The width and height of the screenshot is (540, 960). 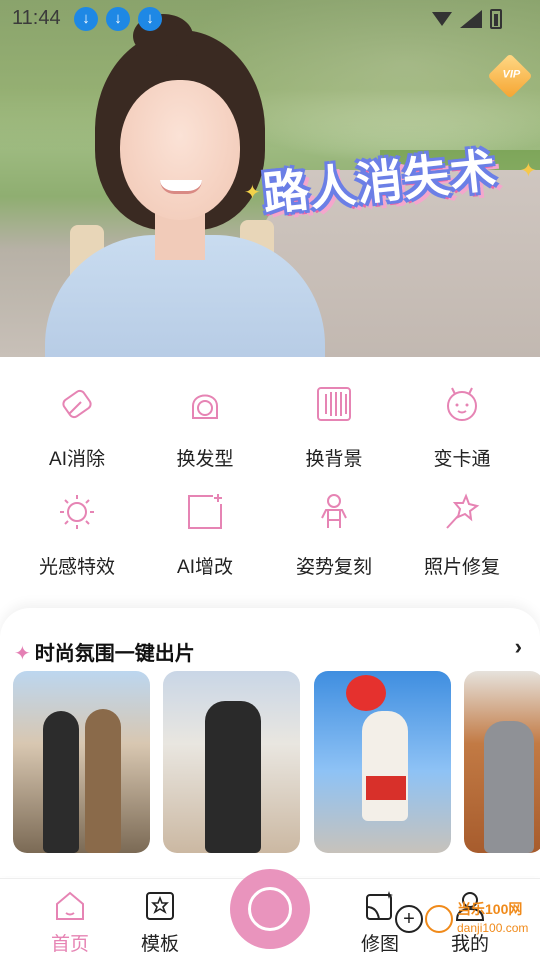 What do you see at coordinates (160, 906) in the screenshot?
I see `template-star-icon` at bounding box center [160, 906].